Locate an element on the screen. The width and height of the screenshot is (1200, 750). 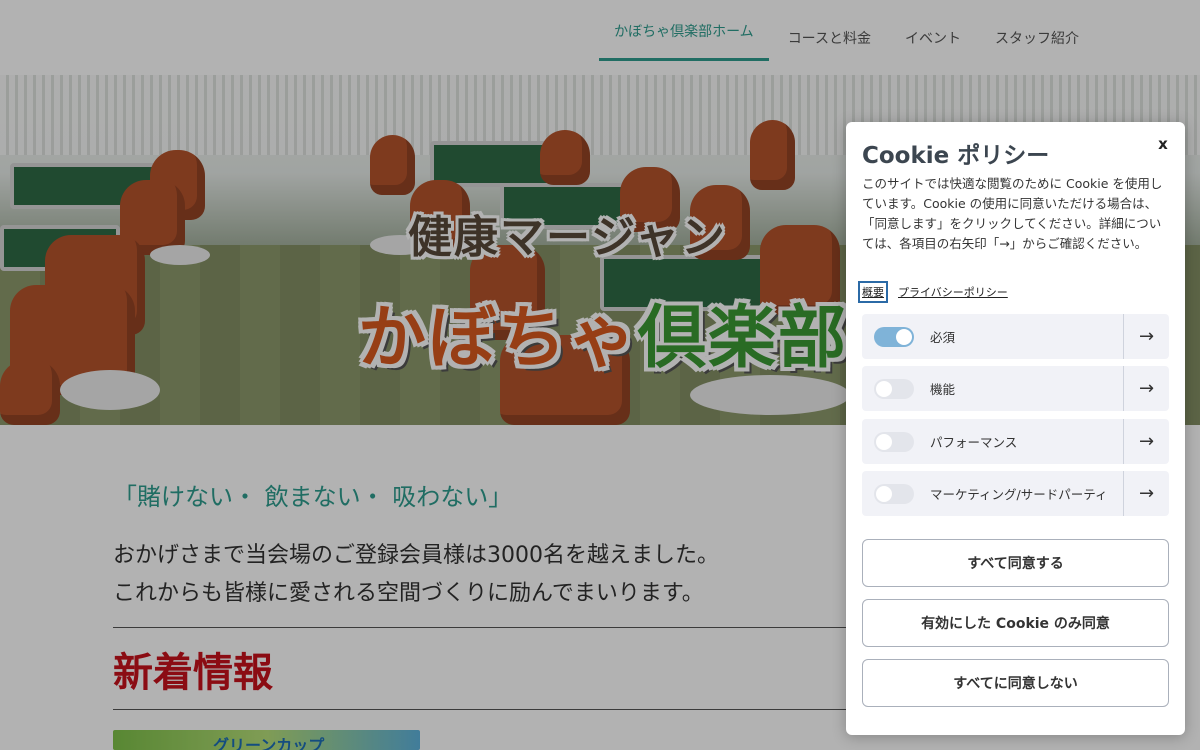
reject-all-button: すべてに同意しない is located at coordinates (1015, 683).